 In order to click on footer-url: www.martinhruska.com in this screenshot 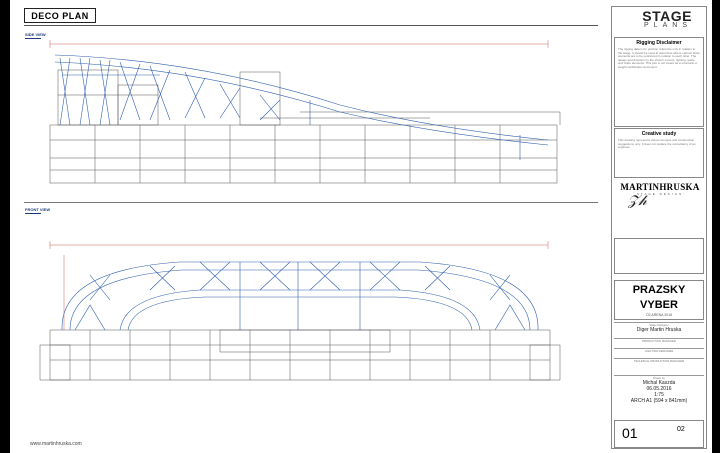, I will do `click(56, 444)`.